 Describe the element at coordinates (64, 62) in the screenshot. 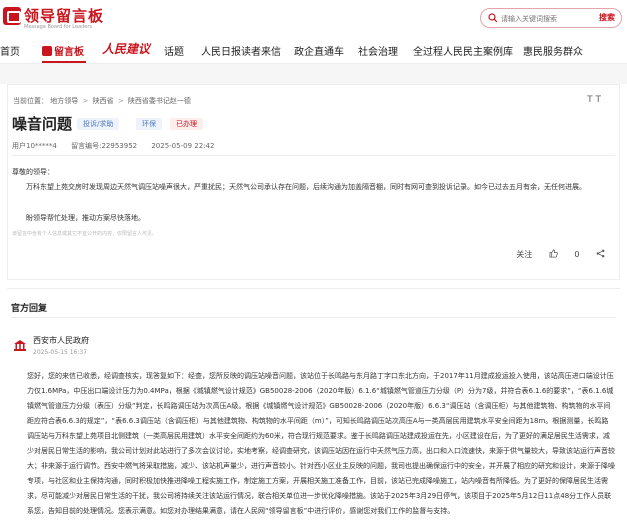

I see `nav-active-underline` at that location.